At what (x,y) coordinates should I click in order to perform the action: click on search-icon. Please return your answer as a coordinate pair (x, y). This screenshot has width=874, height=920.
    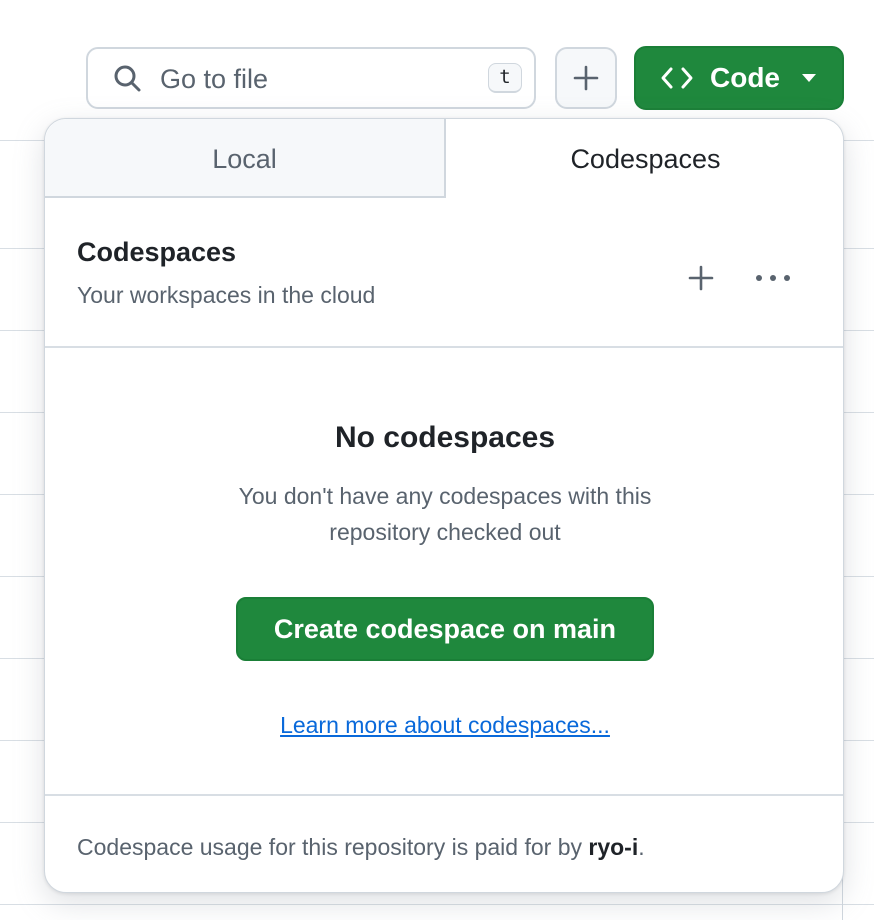
    Looking at the image, I should click on (127, 78).